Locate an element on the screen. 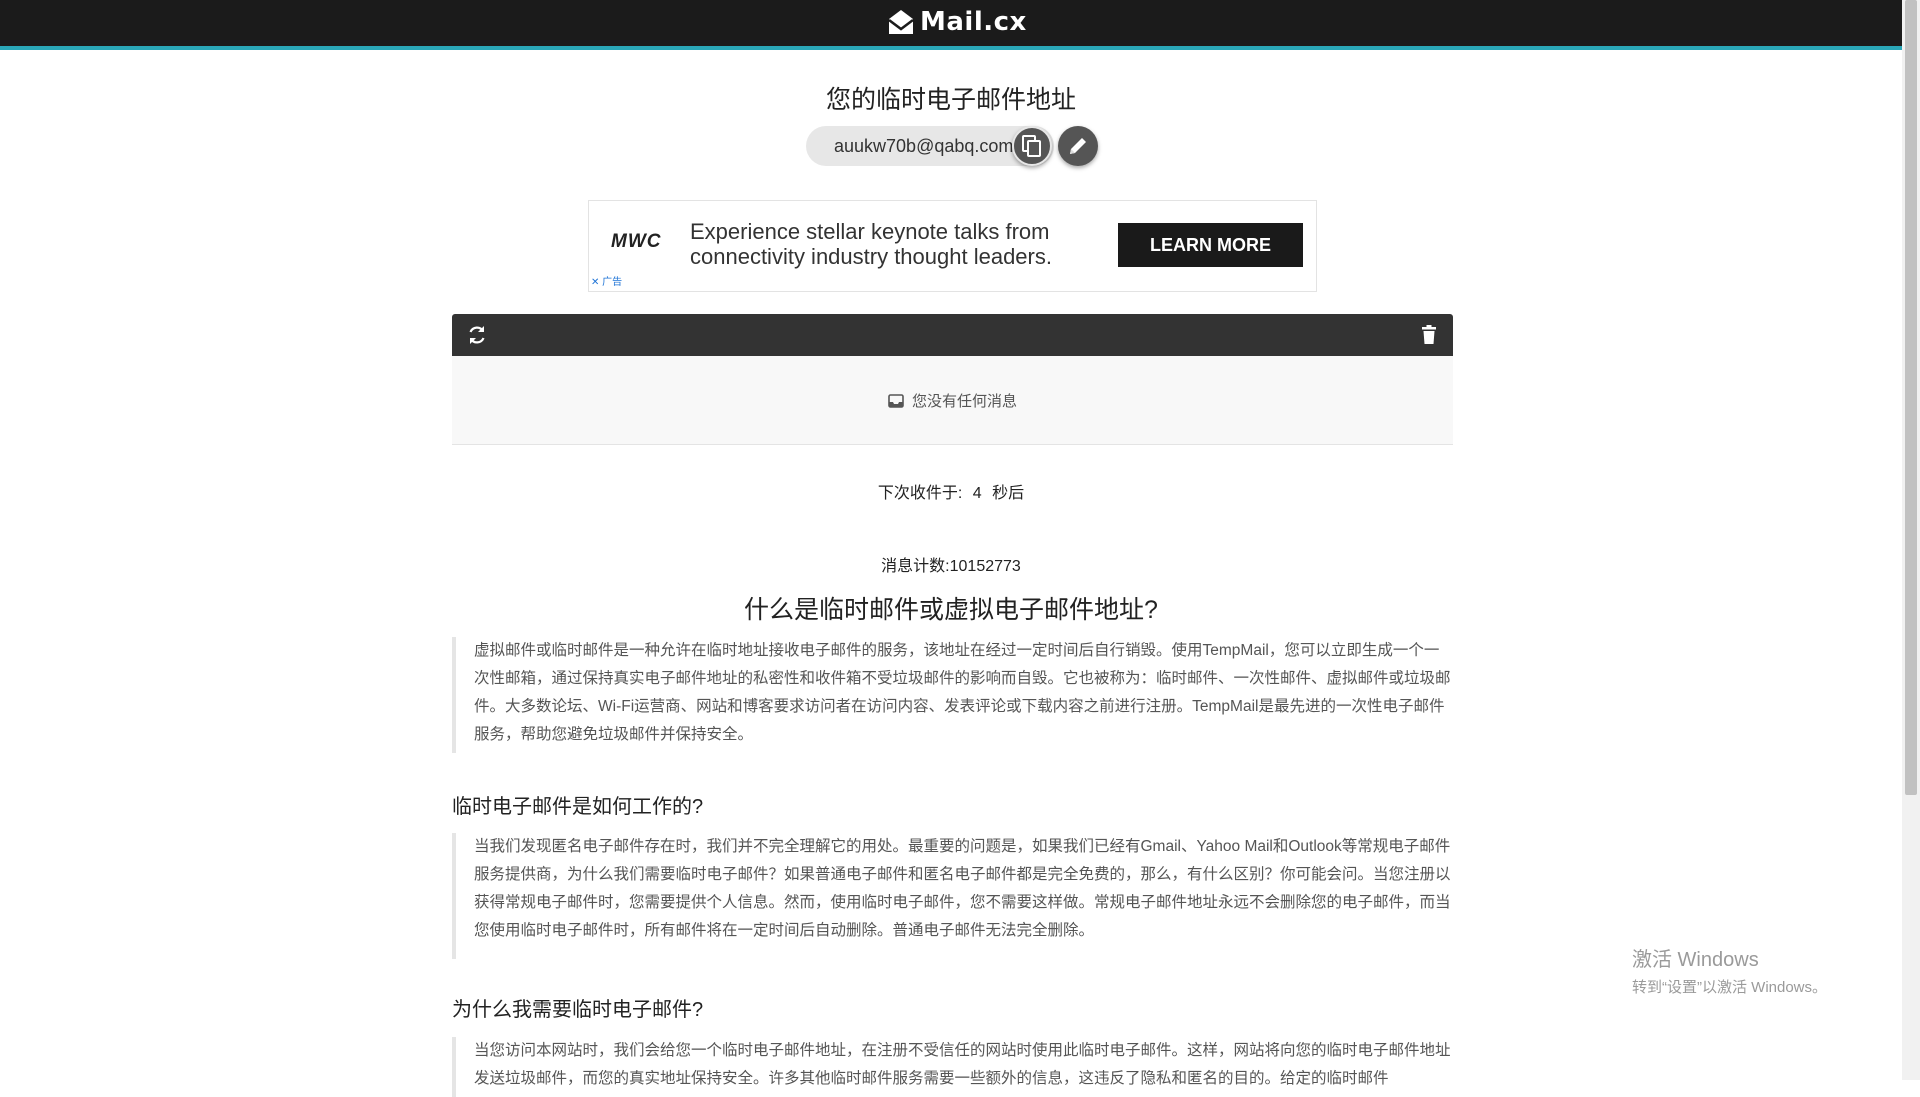  page-scrollbar is located at coordinates (1911, 540).